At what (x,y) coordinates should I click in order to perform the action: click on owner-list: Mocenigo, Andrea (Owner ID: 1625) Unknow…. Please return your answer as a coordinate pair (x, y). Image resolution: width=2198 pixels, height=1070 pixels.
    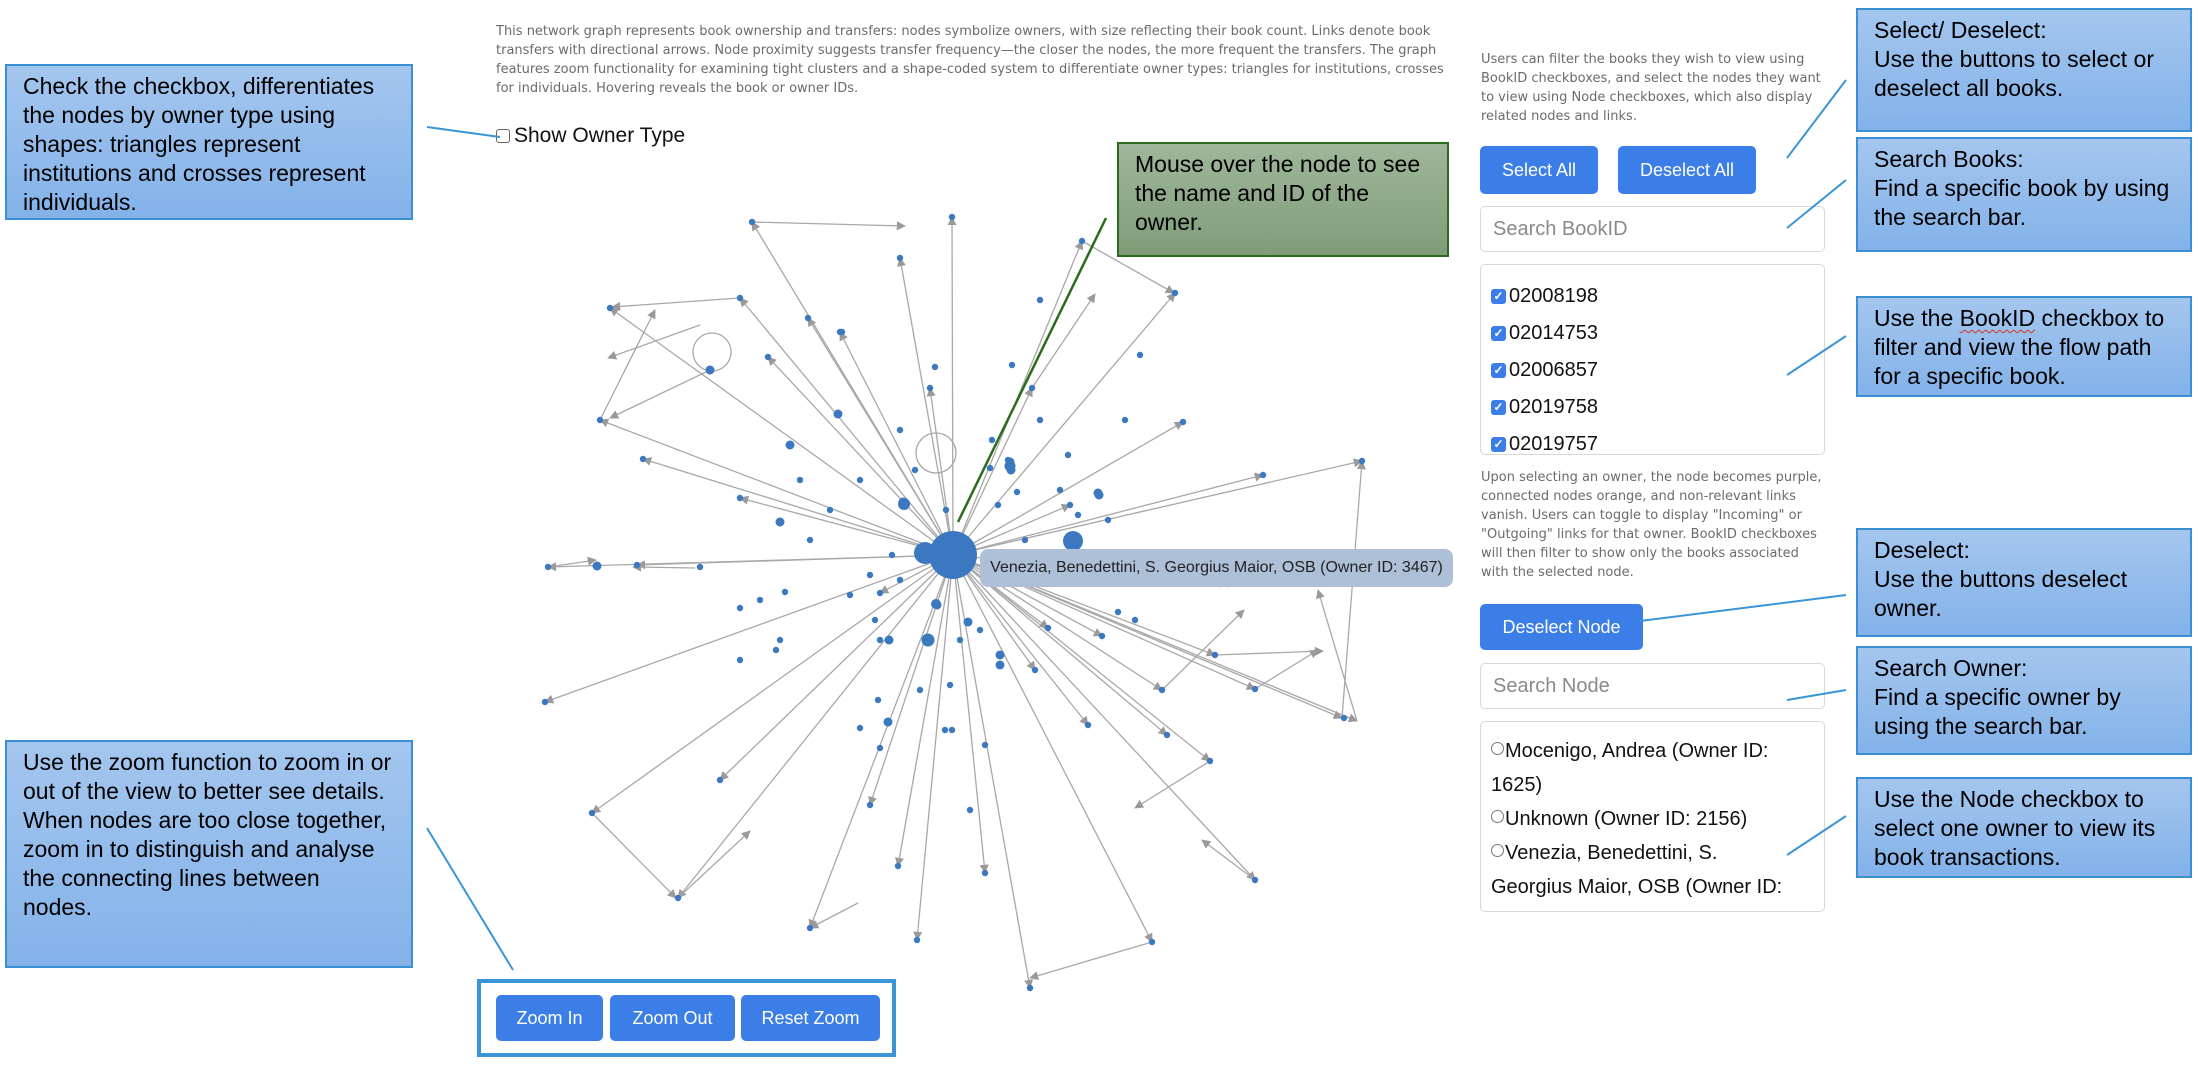
    Looking at the image, I should click on (1652, 816).